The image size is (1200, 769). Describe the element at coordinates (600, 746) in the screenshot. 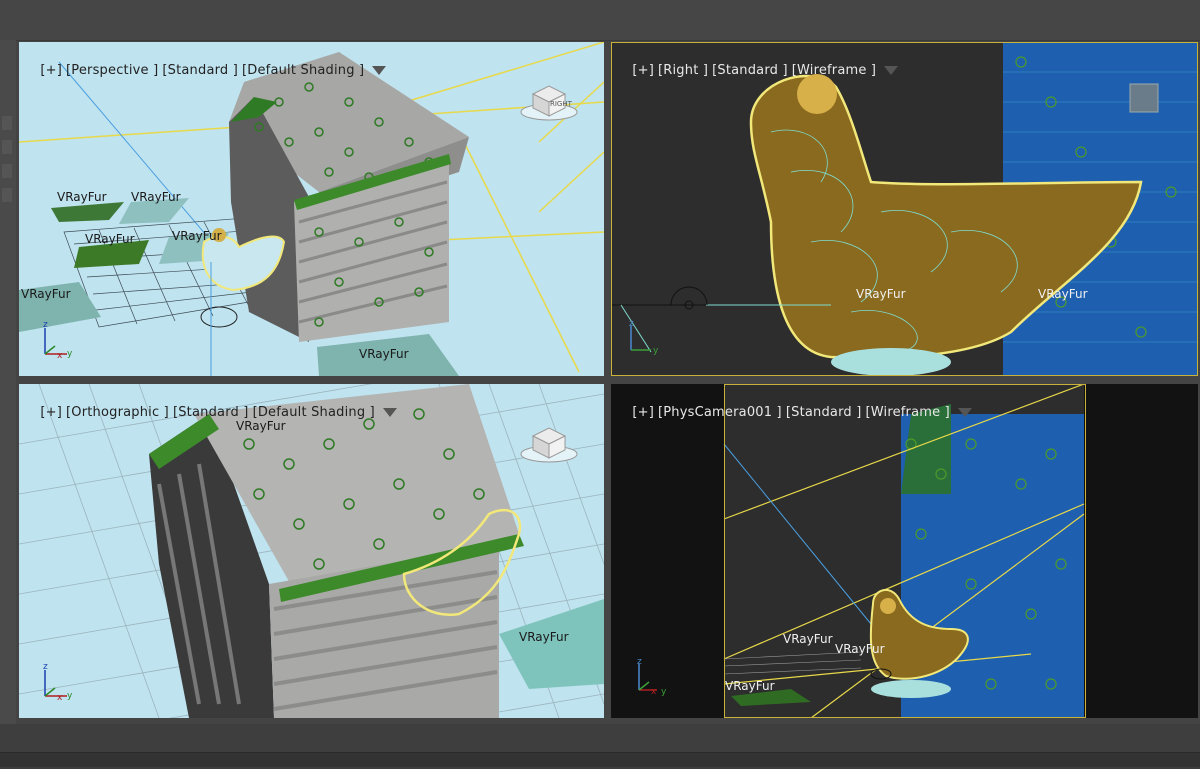

I see `bottom-status-bar` at that location.